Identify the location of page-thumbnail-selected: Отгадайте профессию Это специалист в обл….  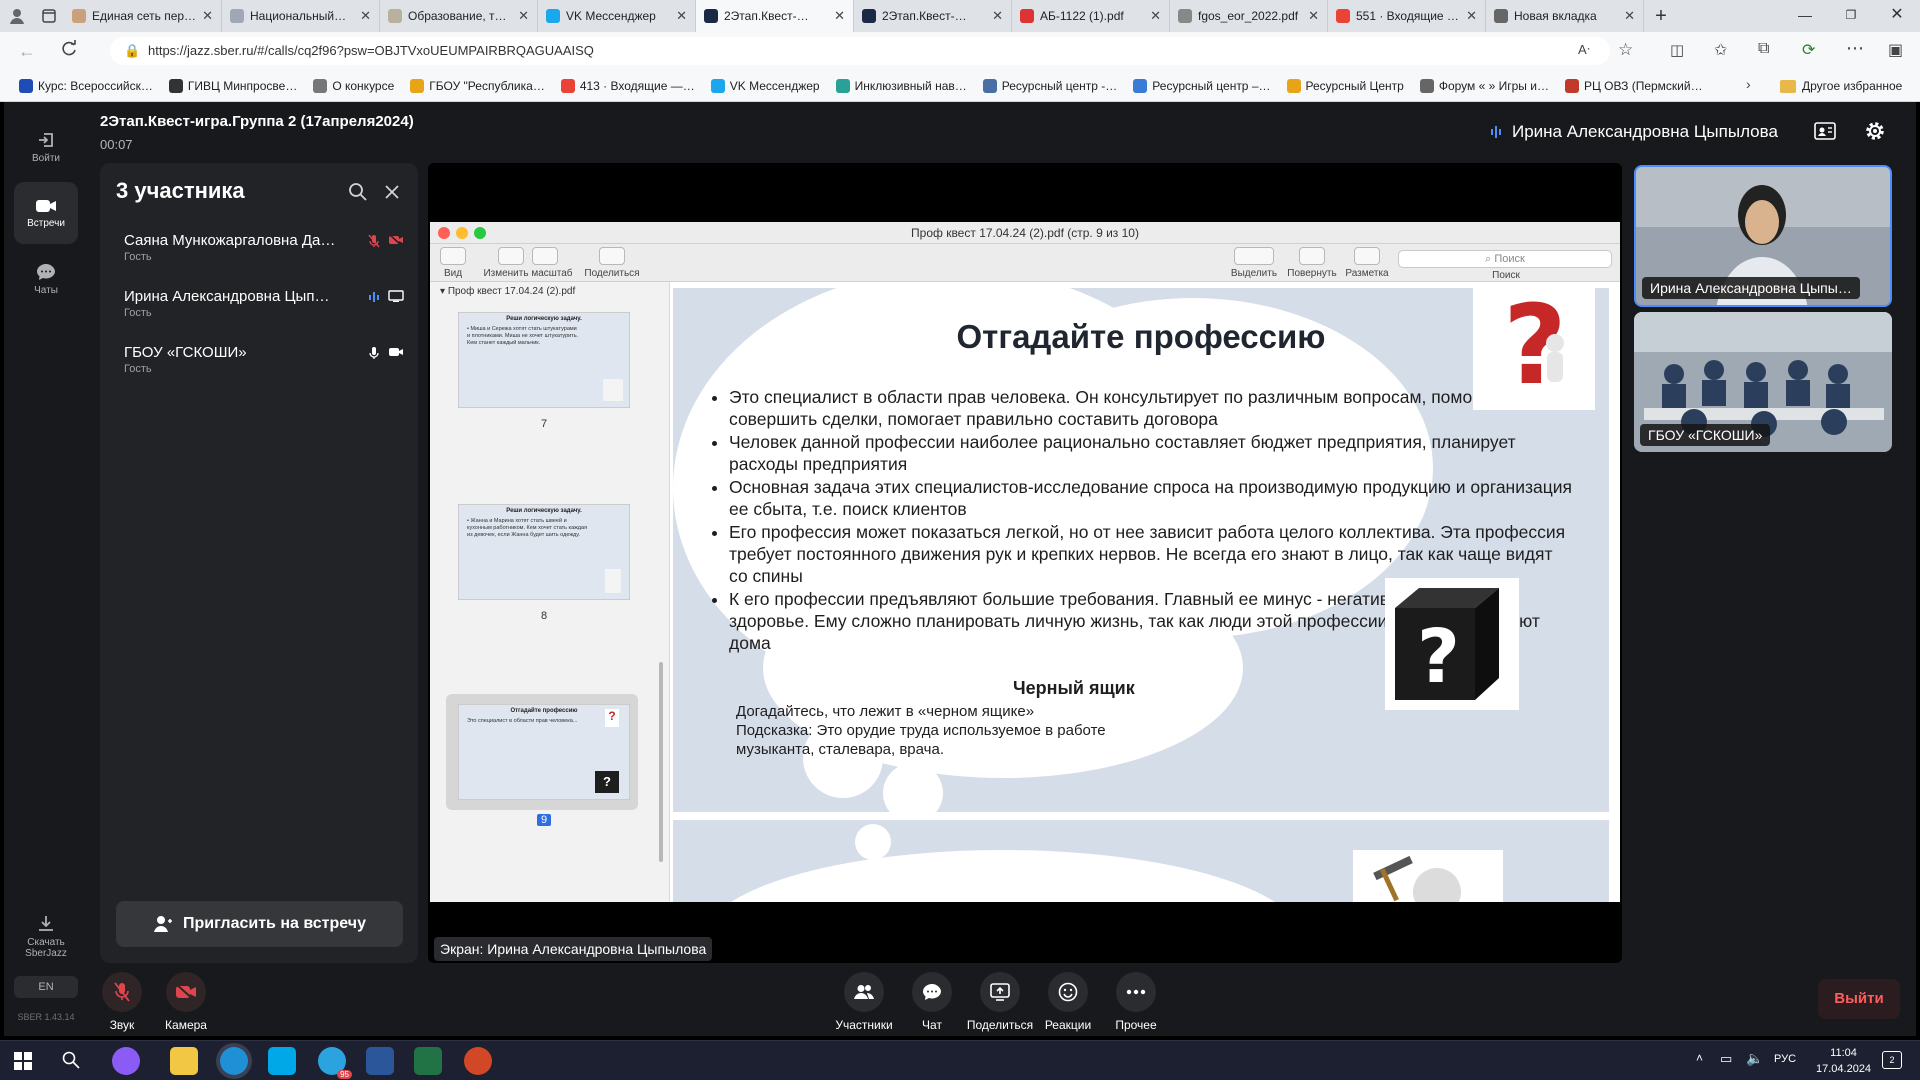
(544, 752).